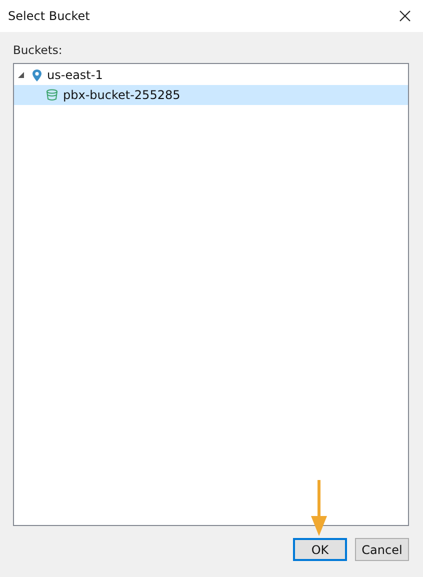  What do you see at coordinates (52, 95) in the screenshot?
I see `bucket-icon` at bounding box center [52, 95].